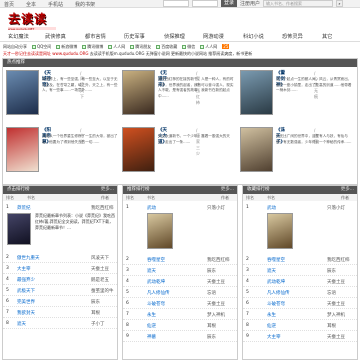 The width and height of the screenshot is (360, 360). I want to click on top-link-home: 首页, so click(9, 4).